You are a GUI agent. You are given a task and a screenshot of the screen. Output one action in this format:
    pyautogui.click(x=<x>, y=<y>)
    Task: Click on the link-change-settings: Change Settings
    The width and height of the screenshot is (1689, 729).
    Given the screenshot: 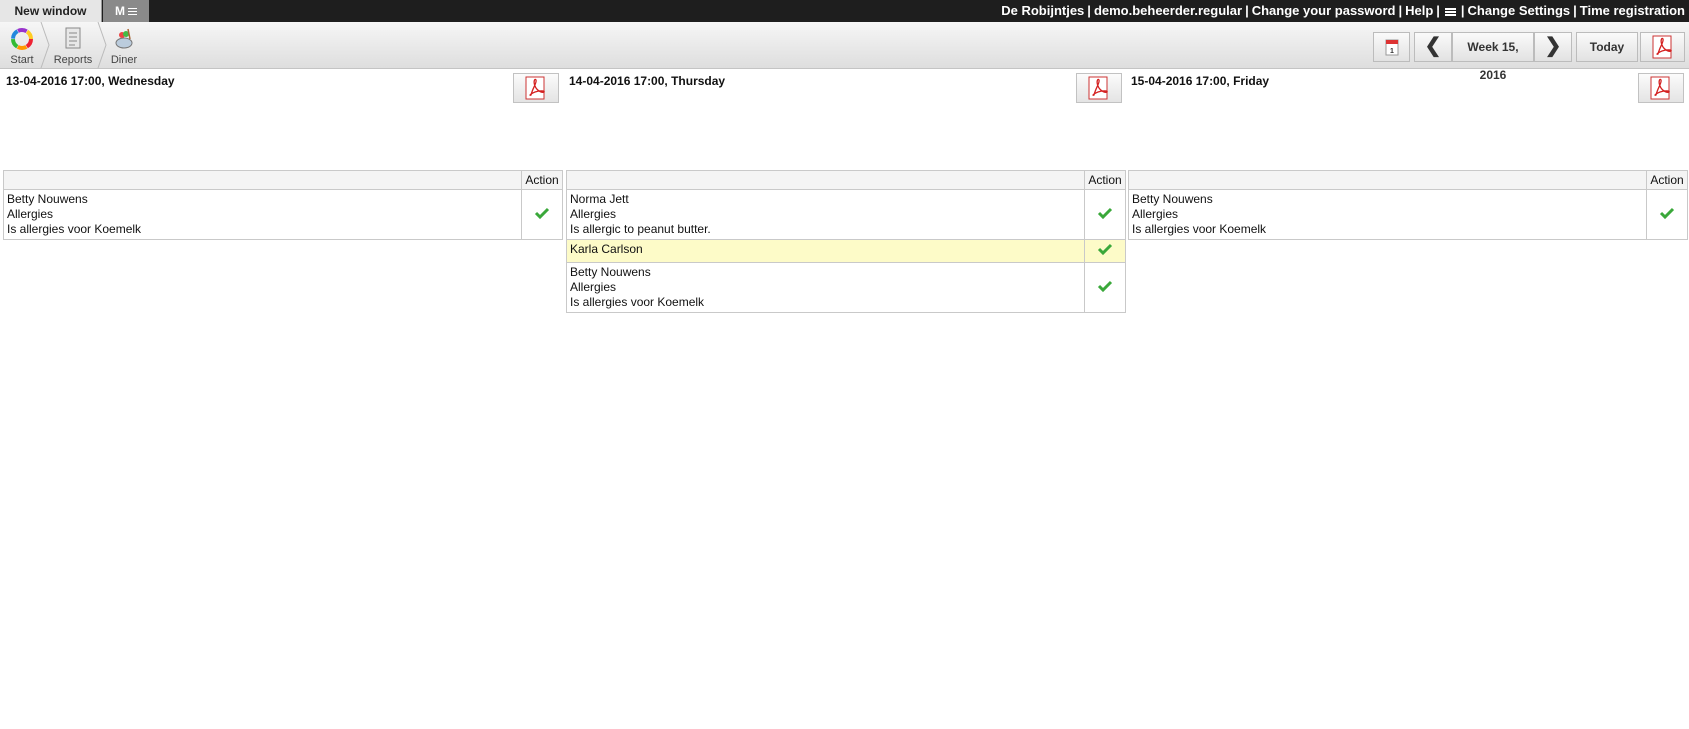 What is the action you would take?
    pyautogui.click(x=1519, y=10)
    